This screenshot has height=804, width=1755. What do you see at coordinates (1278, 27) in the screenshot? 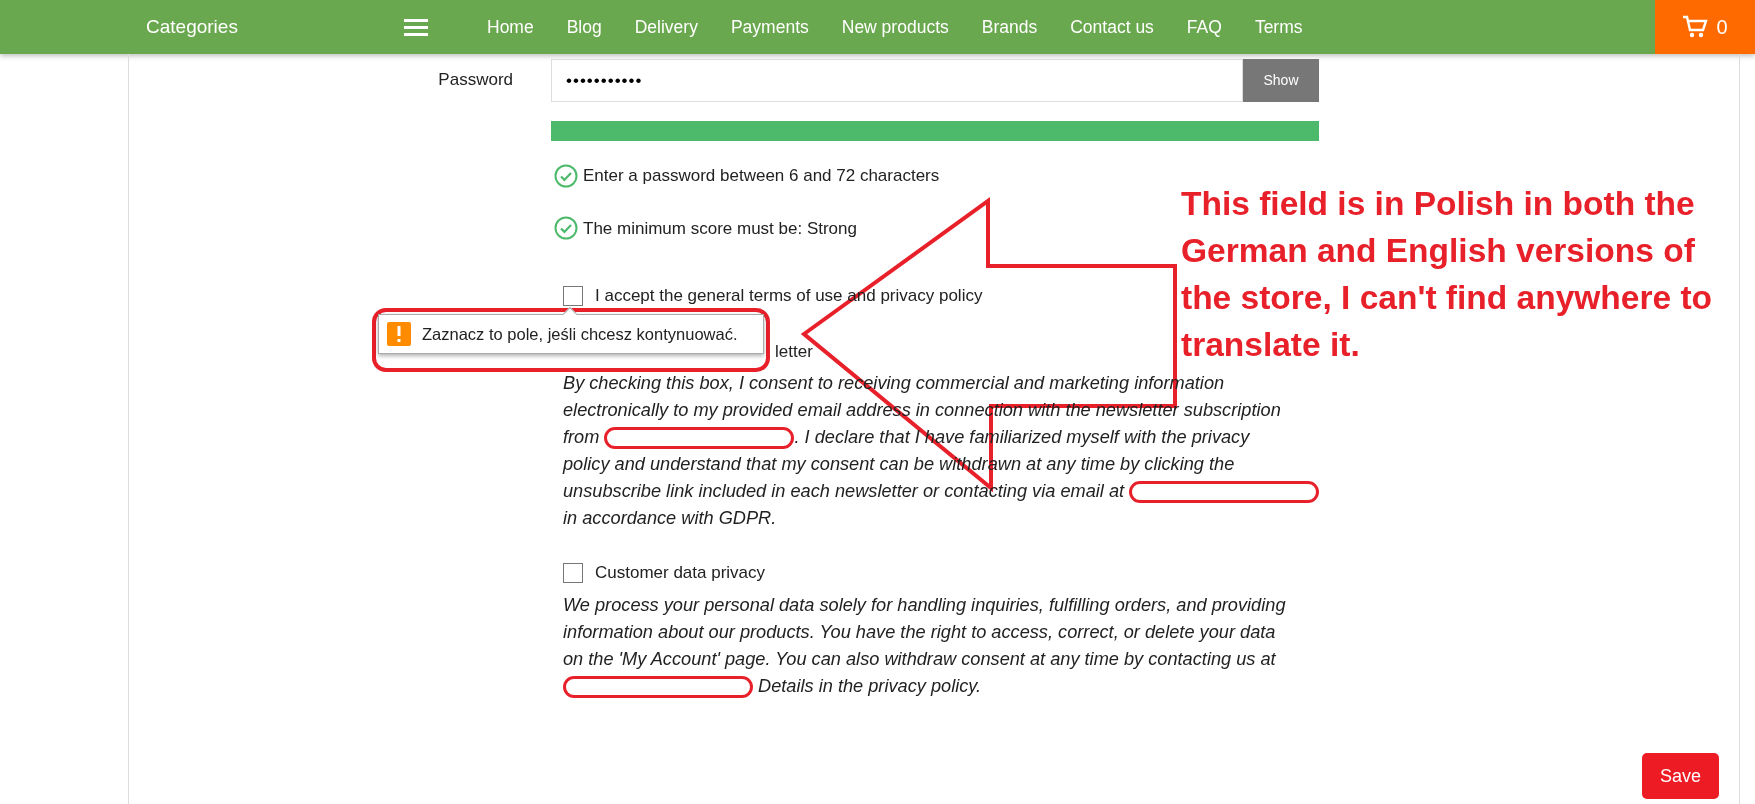
I see `nav-link: Terms` at bounding box center [1278, 27].